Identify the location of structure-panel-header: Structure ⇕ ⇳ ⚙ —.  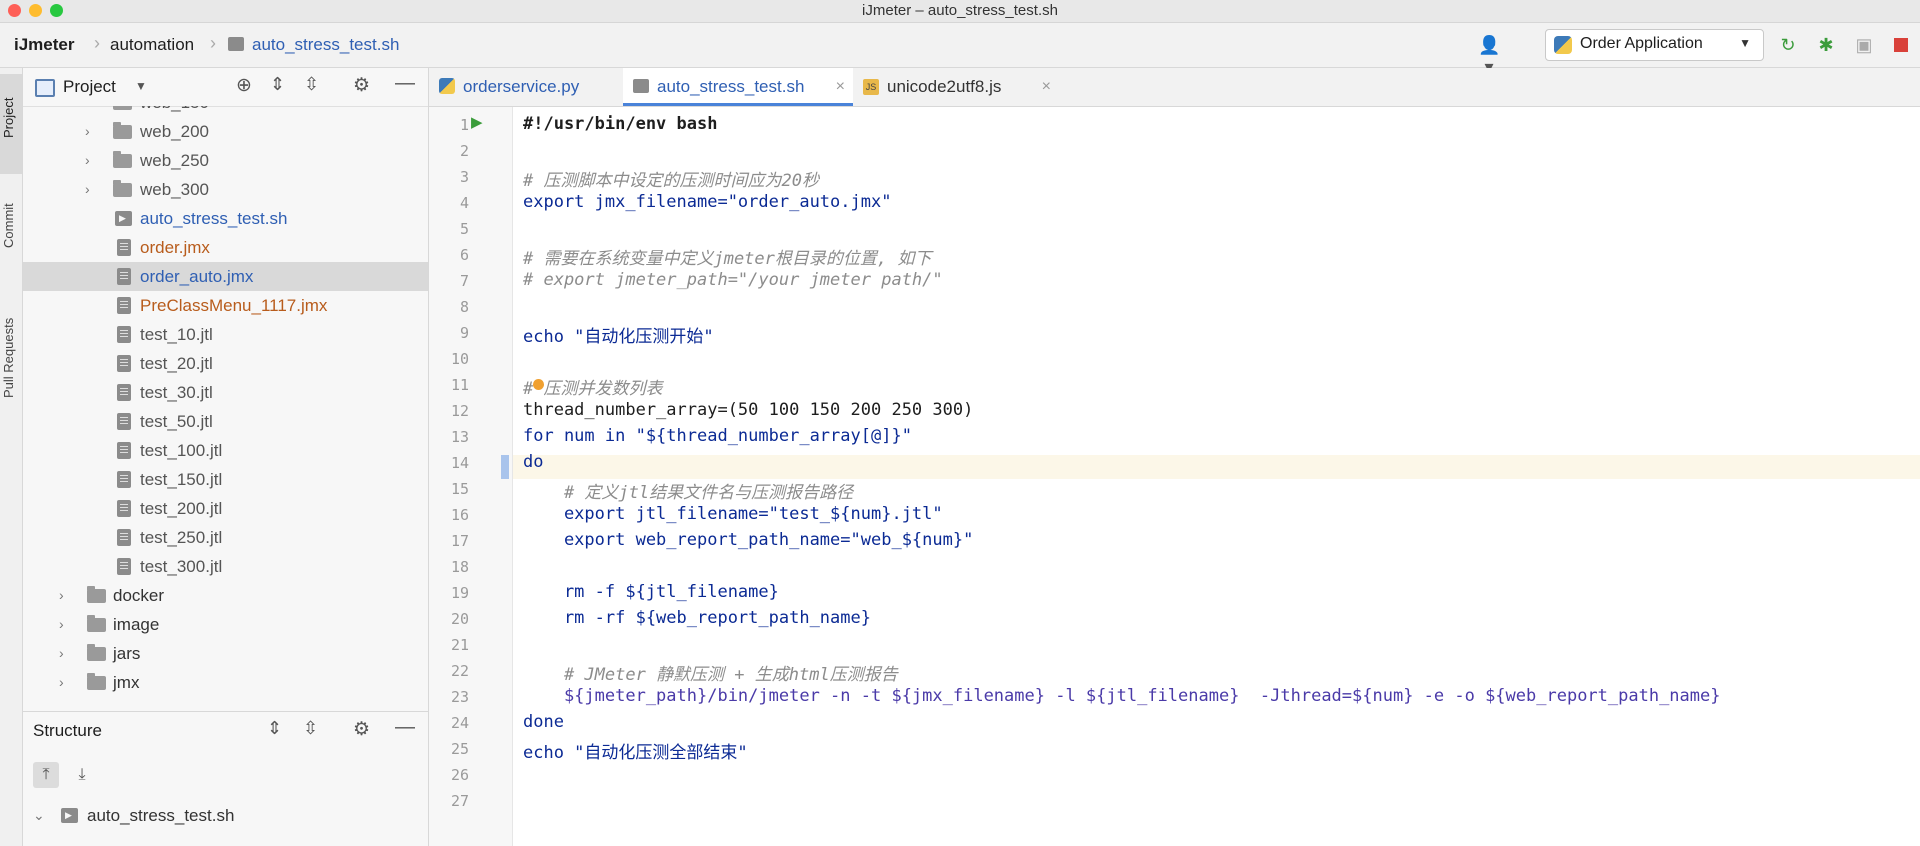
(225, 730).